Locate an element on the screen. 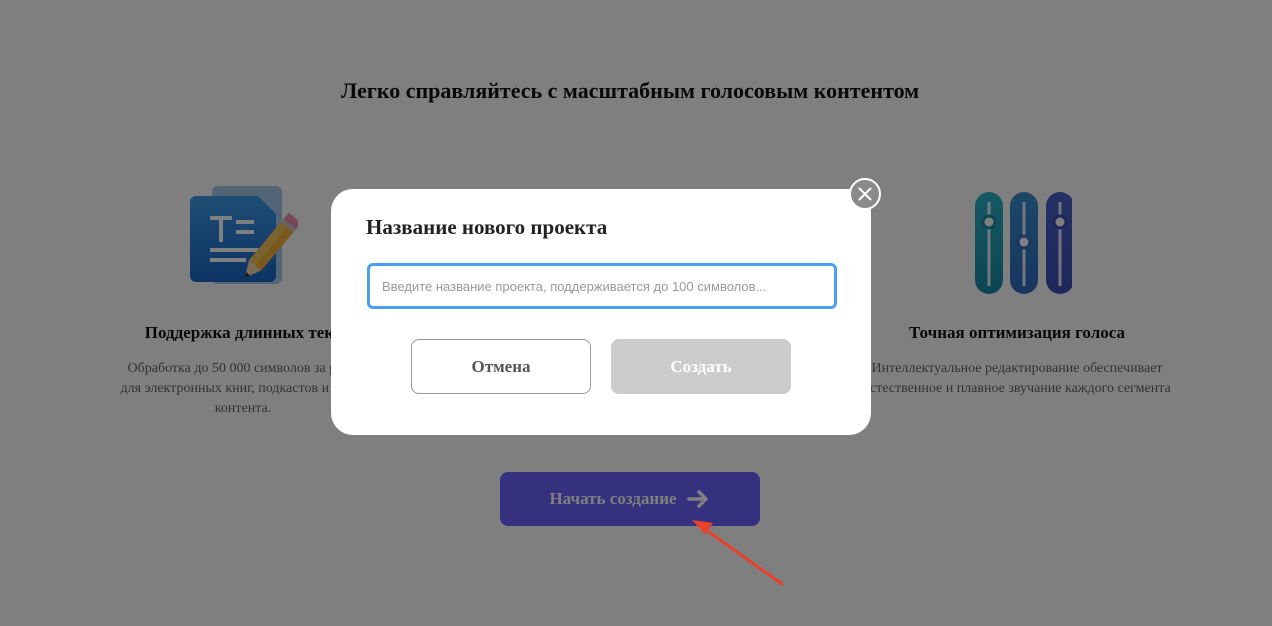 The image size is (1272, 626). modal-close-button is located at coordinates (865, 194).